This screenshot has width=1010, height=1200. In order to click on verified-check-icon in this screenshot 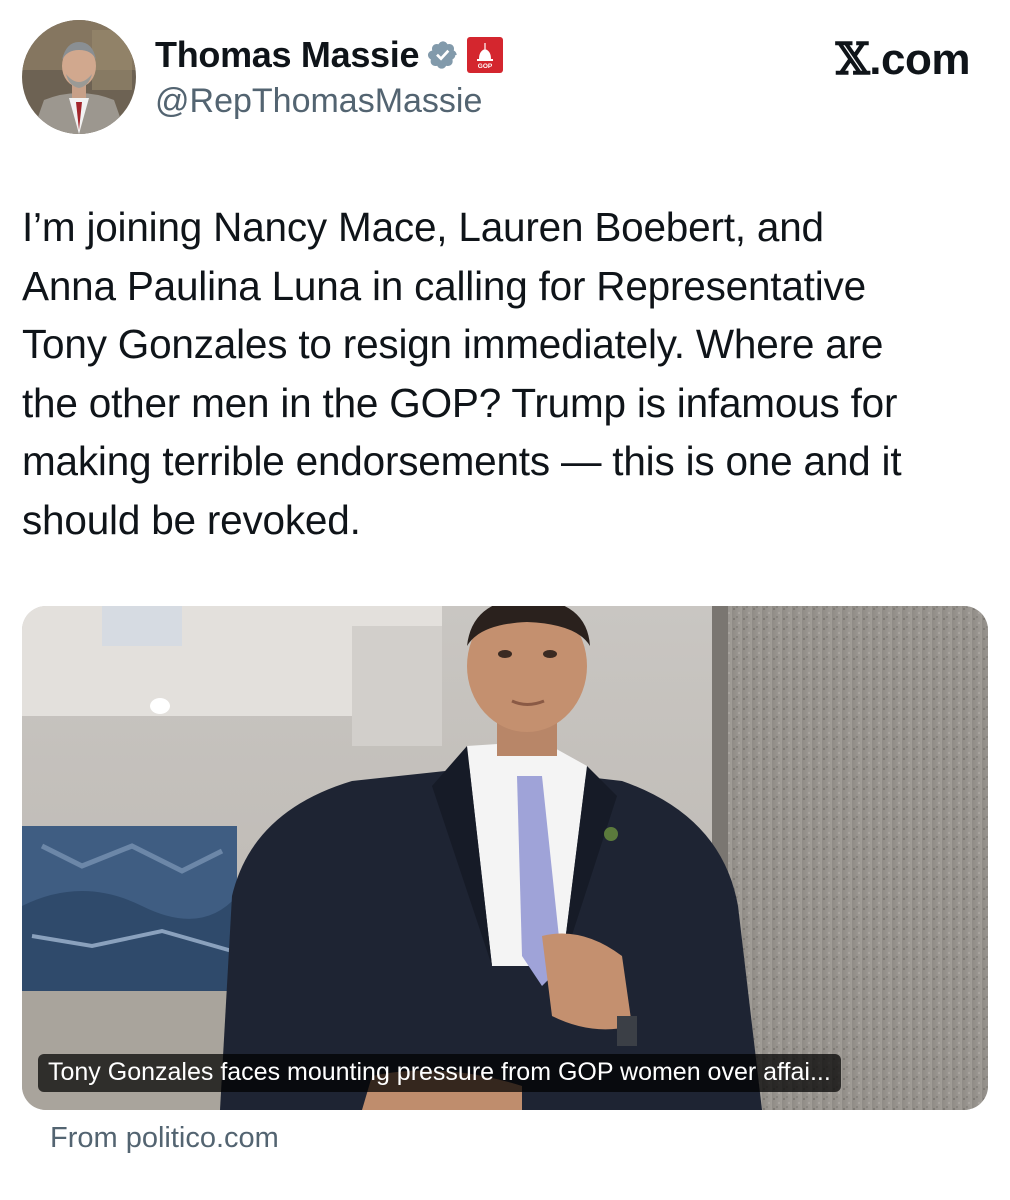, I will do `click(443, 55)`.